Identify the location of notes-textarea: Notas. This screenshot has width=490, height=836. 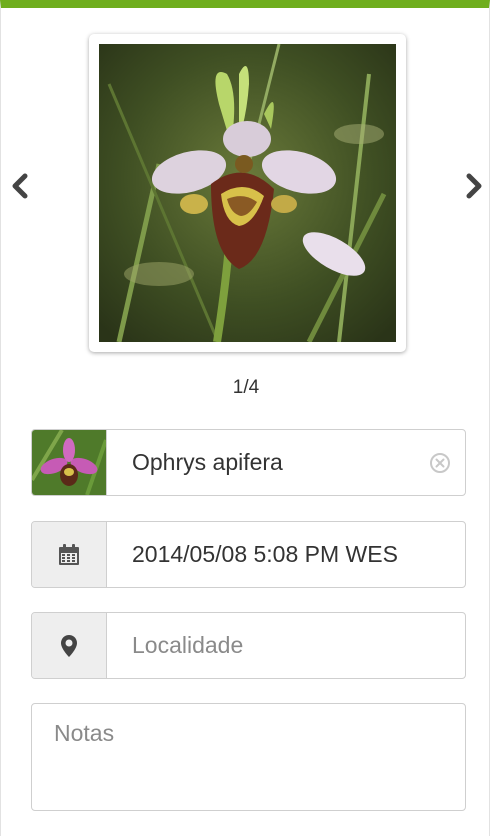
(248, 757).